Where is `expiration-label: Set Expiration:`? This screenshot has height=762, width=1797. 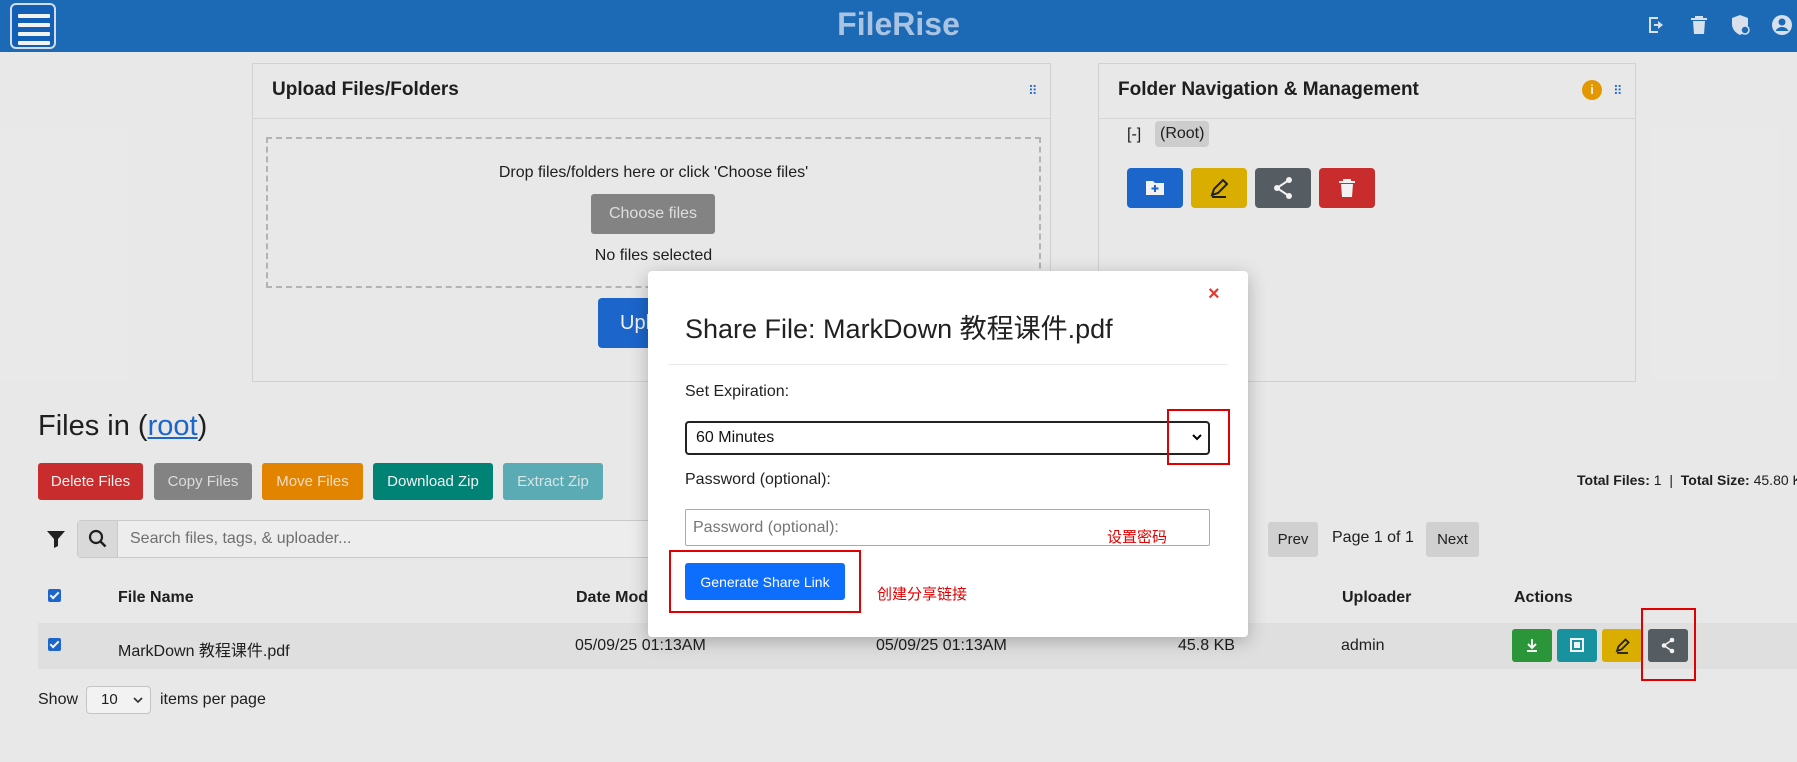
expiration-label: Set Expiration: is located at coordinates (737, 391).